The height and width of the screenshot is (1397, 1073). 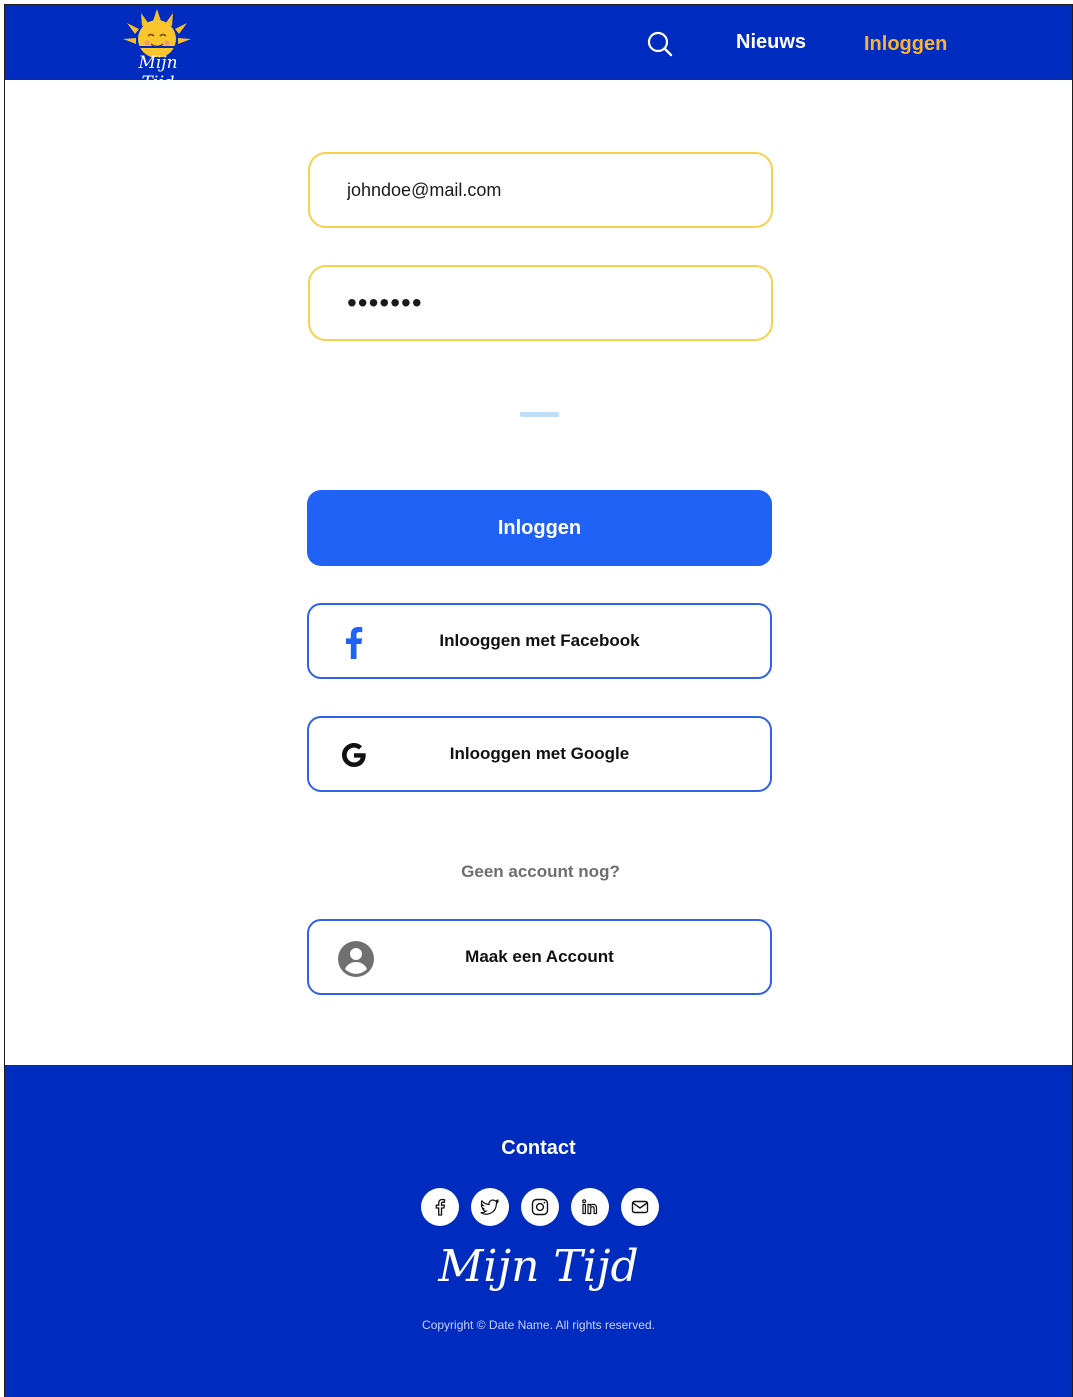 I want to click on facebook-icon, so click(x=440, y=1207).